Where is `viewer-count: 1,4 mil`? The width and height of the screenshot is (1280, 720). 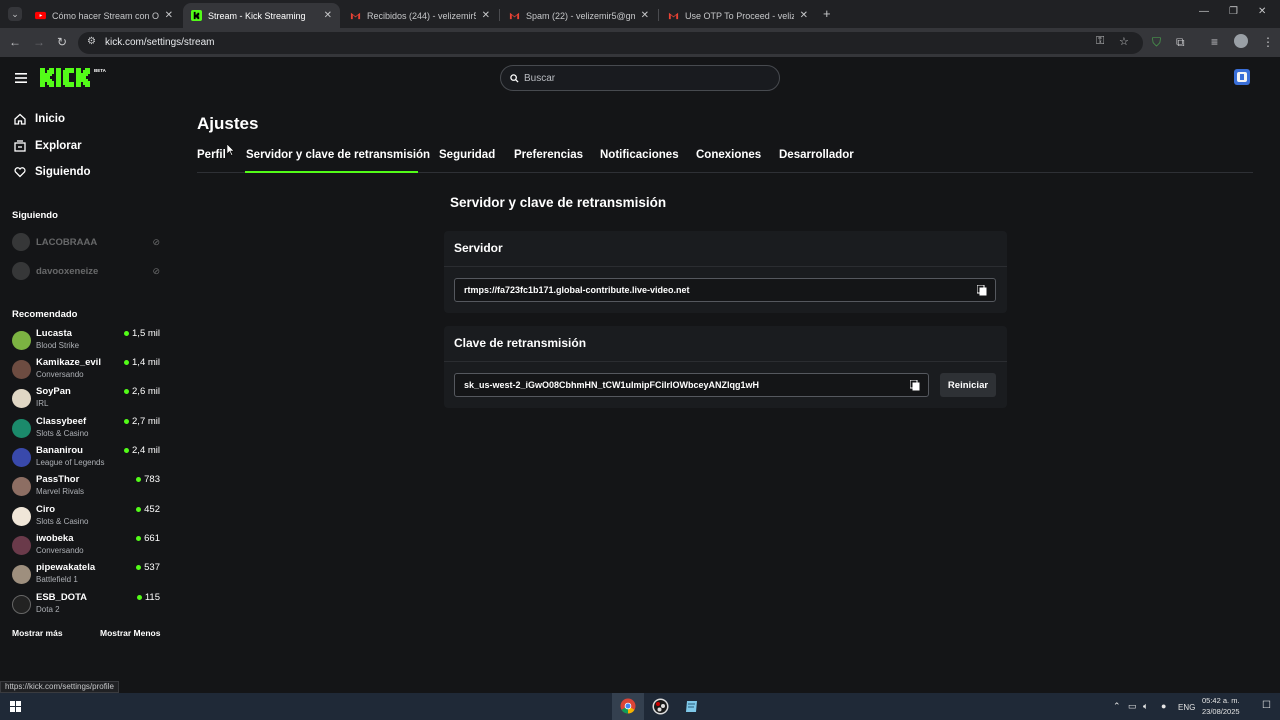 viewer-count: 1,4 mil is located at coordinates (142, 362).